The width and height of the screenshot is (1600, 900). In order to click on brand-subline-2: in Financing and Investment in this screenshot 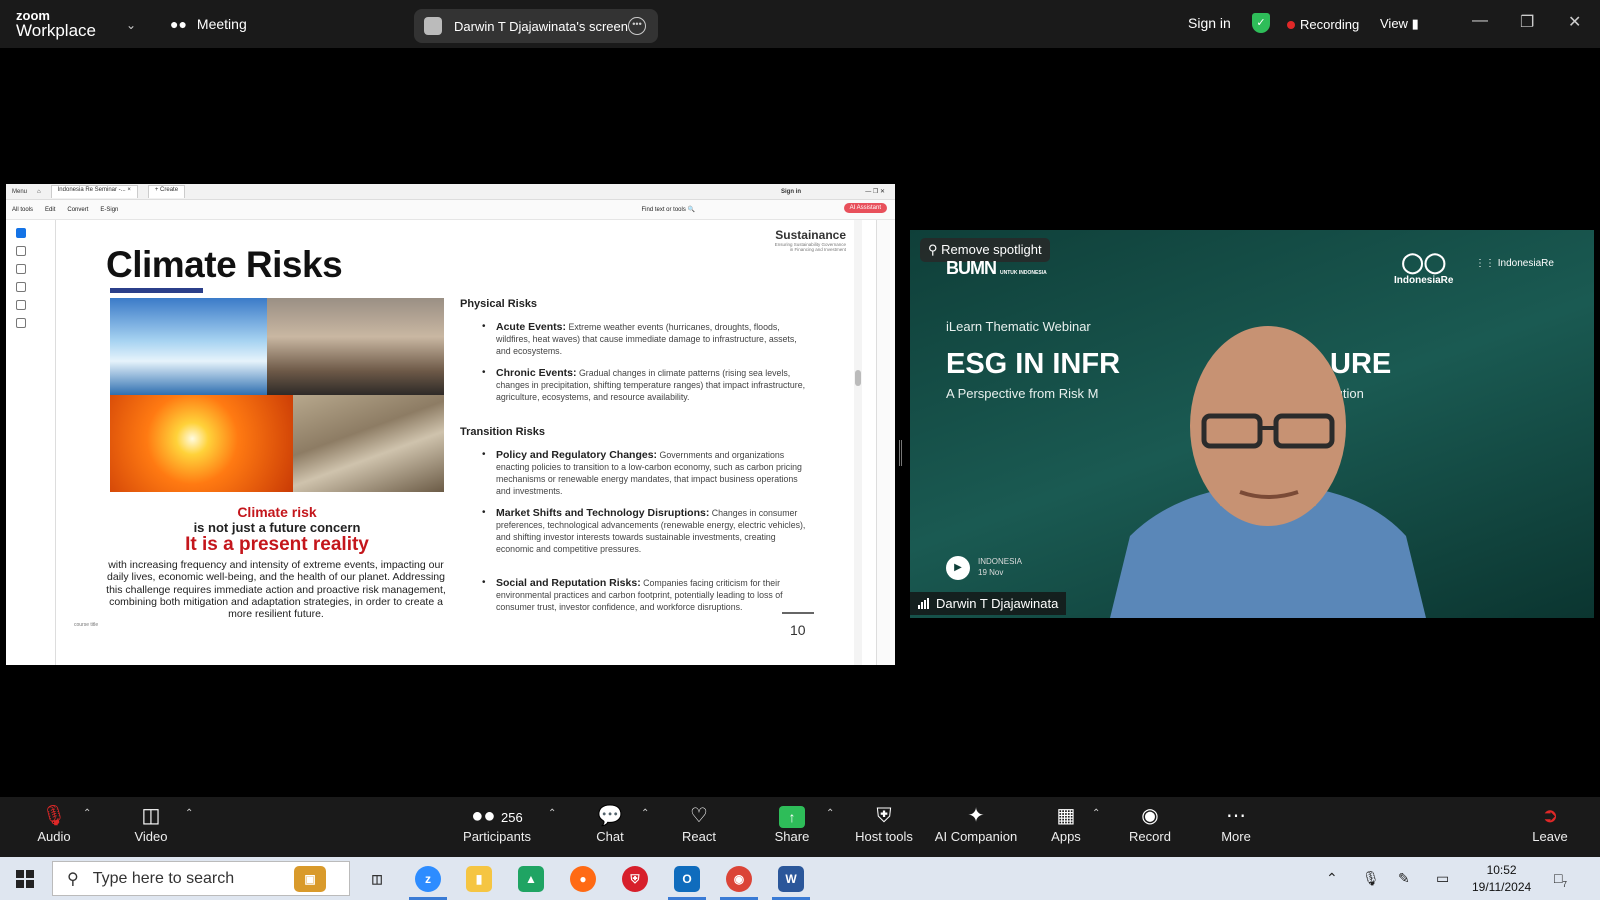, I will do `click(817, 250)`.